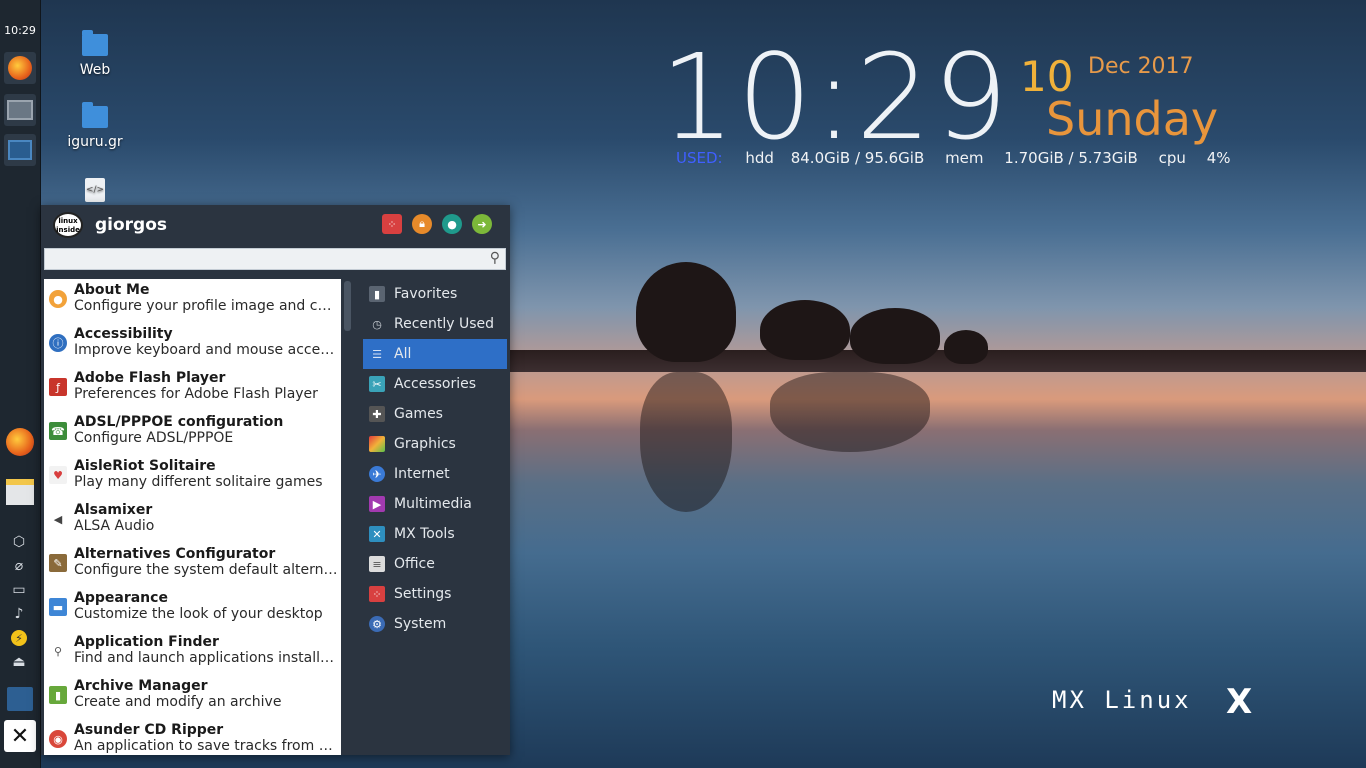 The width and height of the screenshot is (1366, 768). Describe the element at coordinates (435, 444) in the screenshot. I see `category-graphics: Graphics` at that location.